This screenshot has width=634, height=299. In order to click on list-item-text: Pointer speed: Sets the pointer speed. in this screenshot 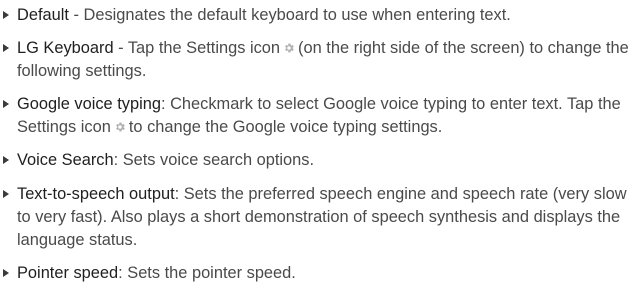, I will do `click(317, 273)`.